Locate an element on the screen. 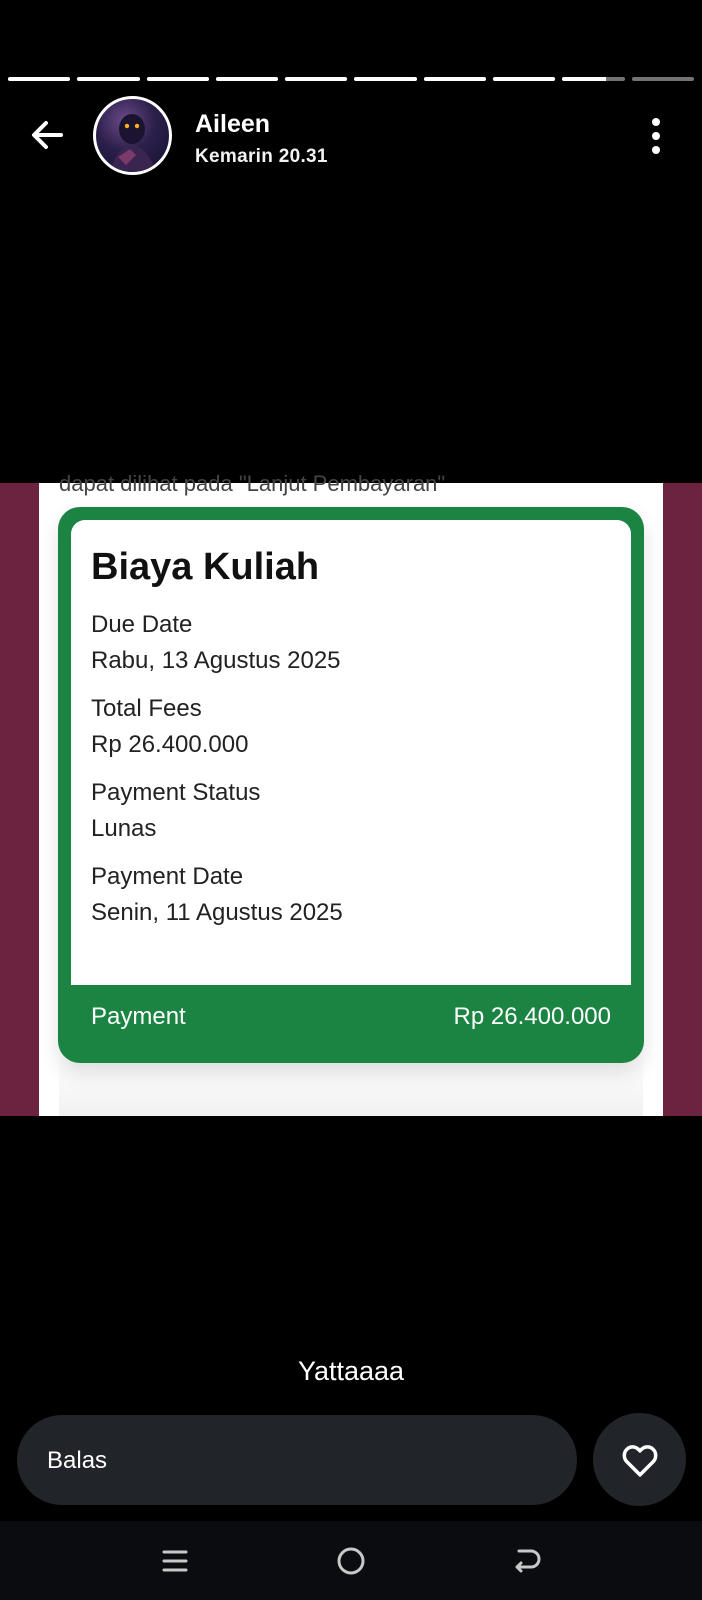 Image resolution: width=702 pixels, height=1600 pixels. field-payment-status: Payment Status Lunas is located at coordinates (351, 811).